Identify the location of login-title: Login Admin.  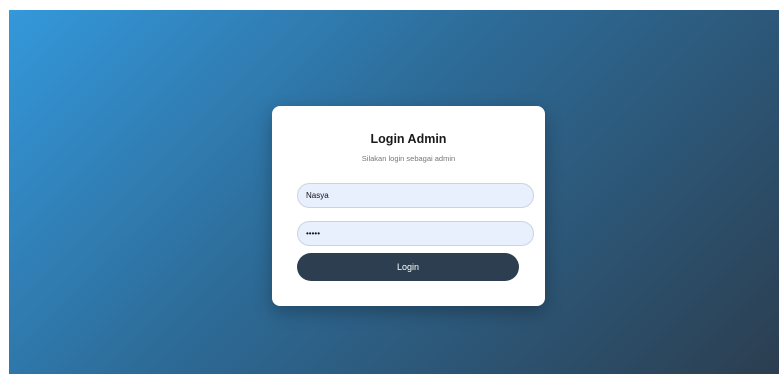
(408, 139).